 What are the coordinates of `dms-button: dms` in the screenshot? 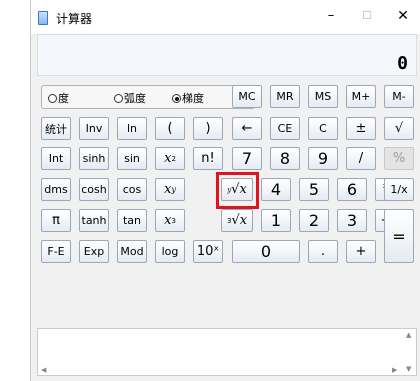 It's located at (56, 189).